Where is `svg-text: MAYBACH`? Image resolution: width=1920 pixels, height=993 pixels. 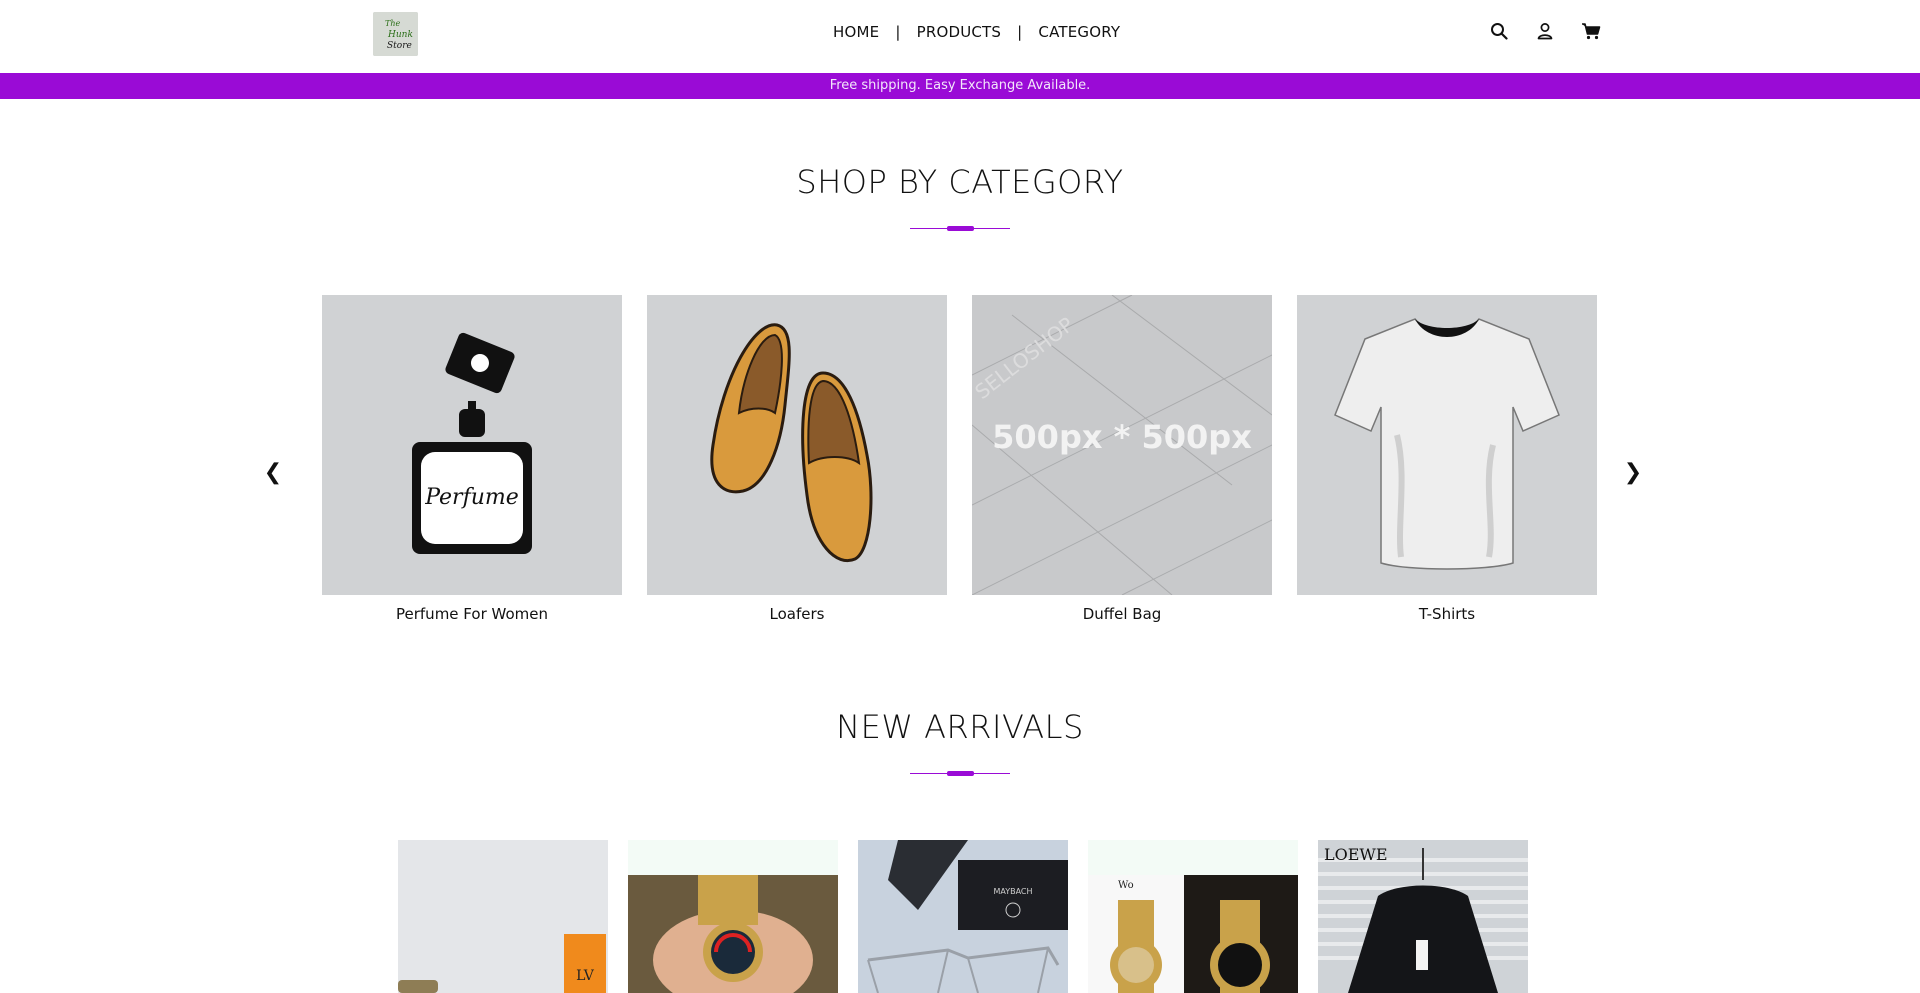
svg-text: MAYBACH is located at coordinates (1012, 891).